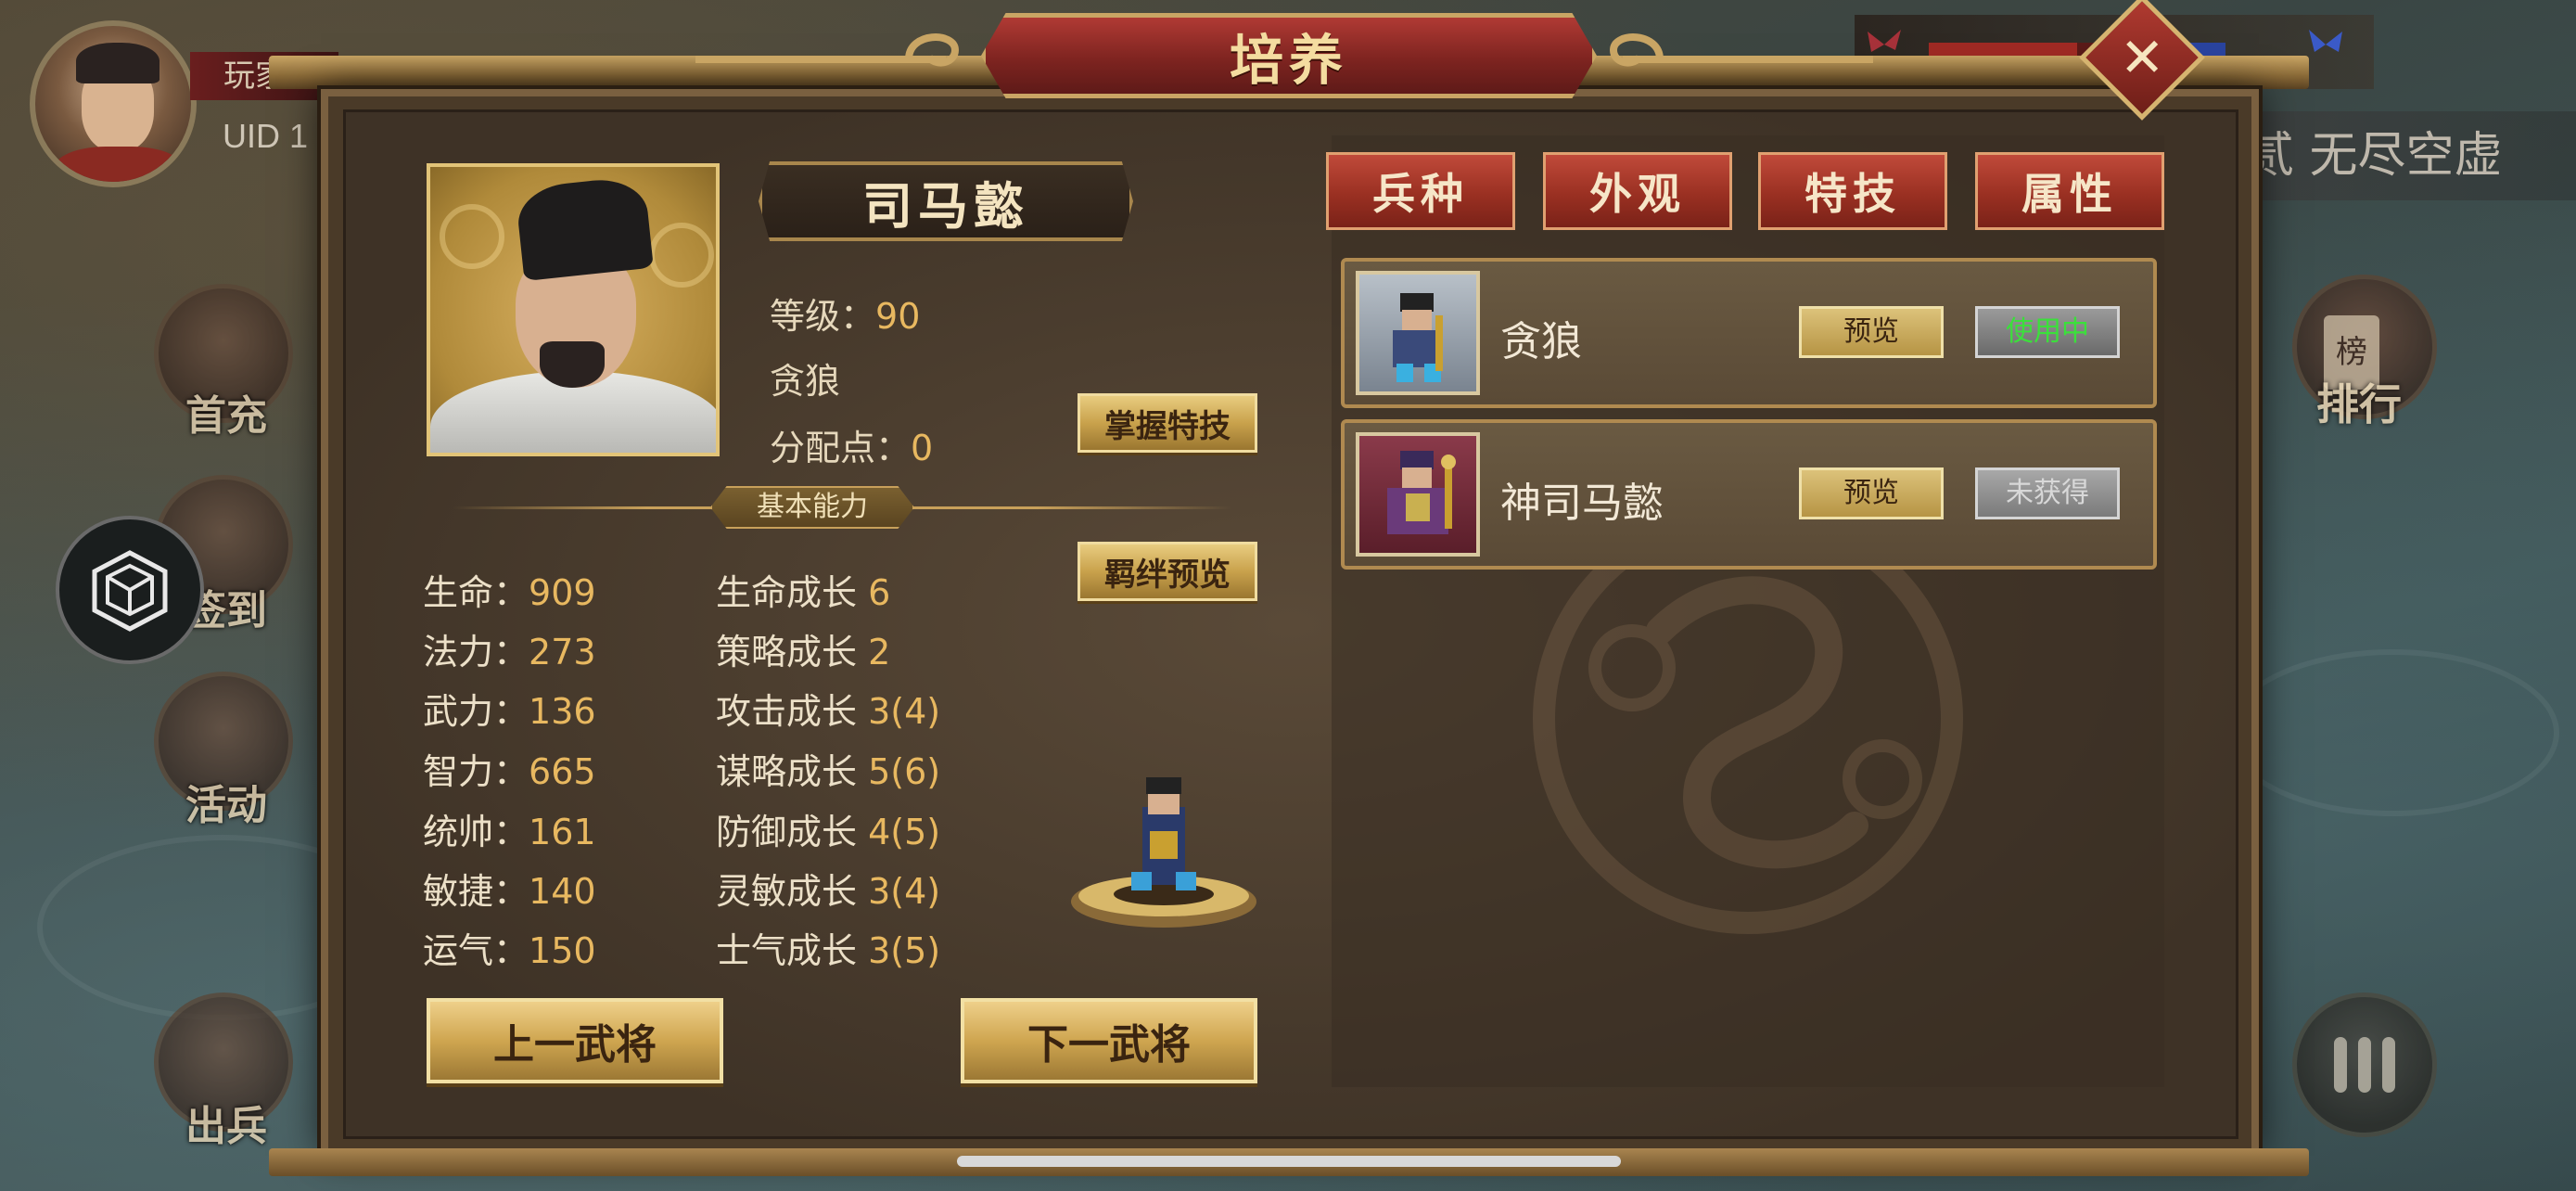 This screenshot has width=2576, height=1191. Describe the element at coordinates (2142, 57) in the screenshot. I see `close-icon: ✕` at that location.